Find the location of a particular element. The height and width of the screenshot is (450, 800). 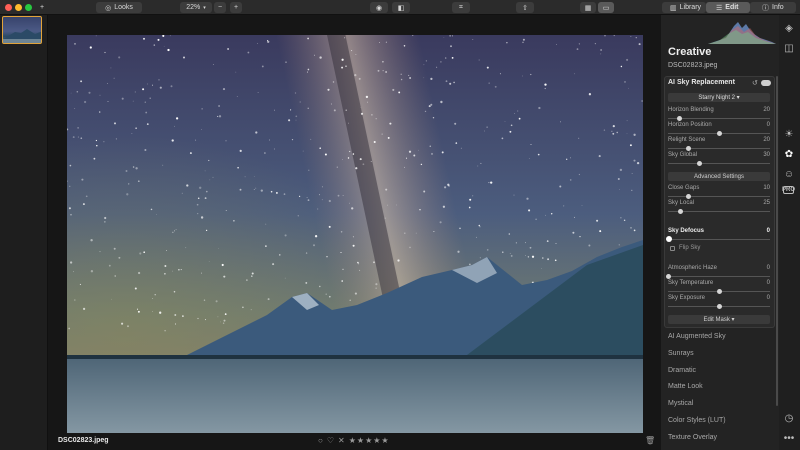

zoom-window-button is located at coordinates (28, 7).